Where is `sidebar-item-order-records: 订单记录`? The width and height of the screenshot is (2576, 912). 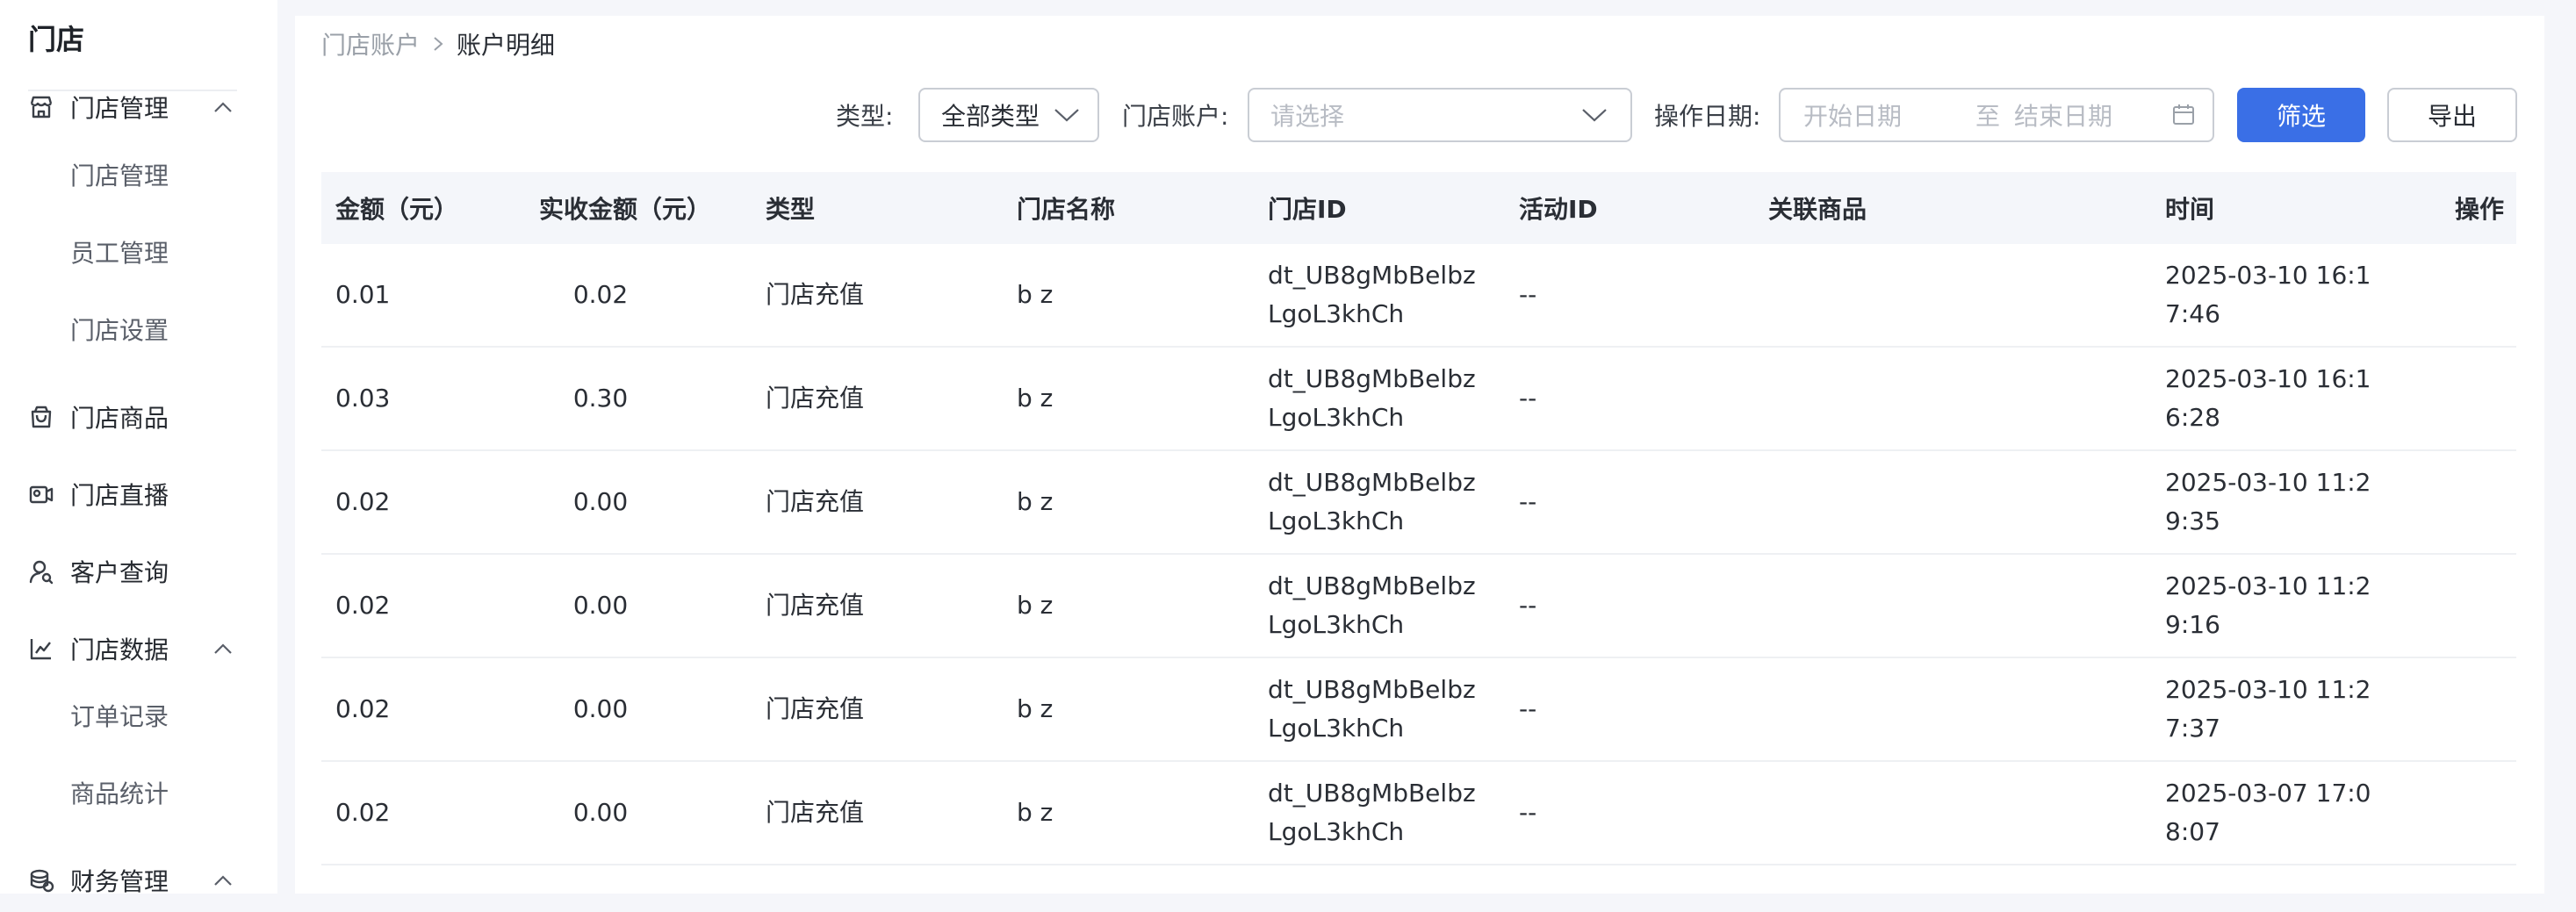
sidebar-item-order-records: 订单记录 is located at coordinates (138, 715).